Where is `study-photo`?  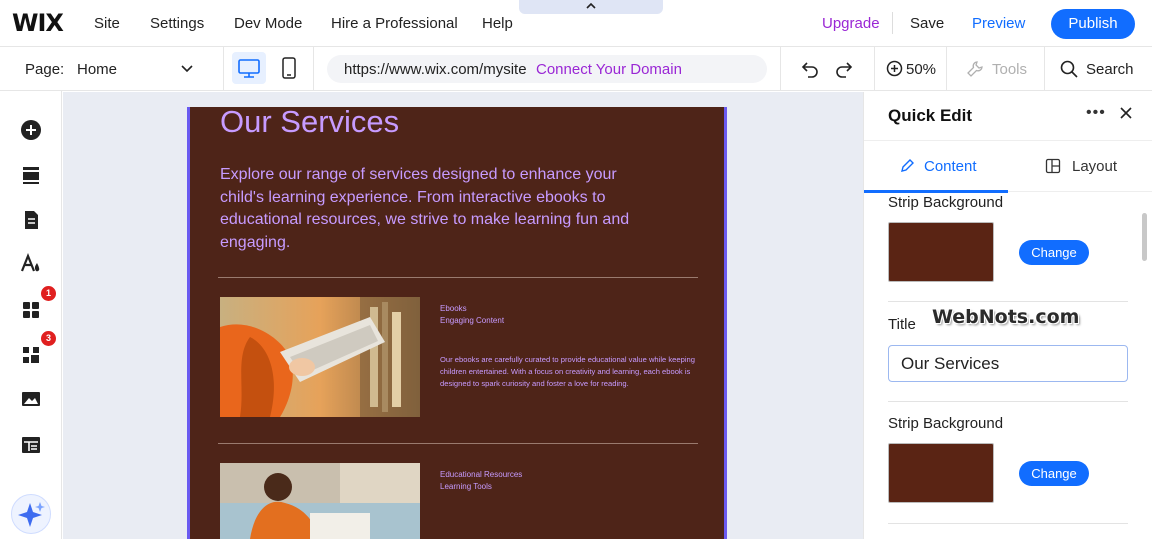 study-photo is located at coordinates (320, 501).